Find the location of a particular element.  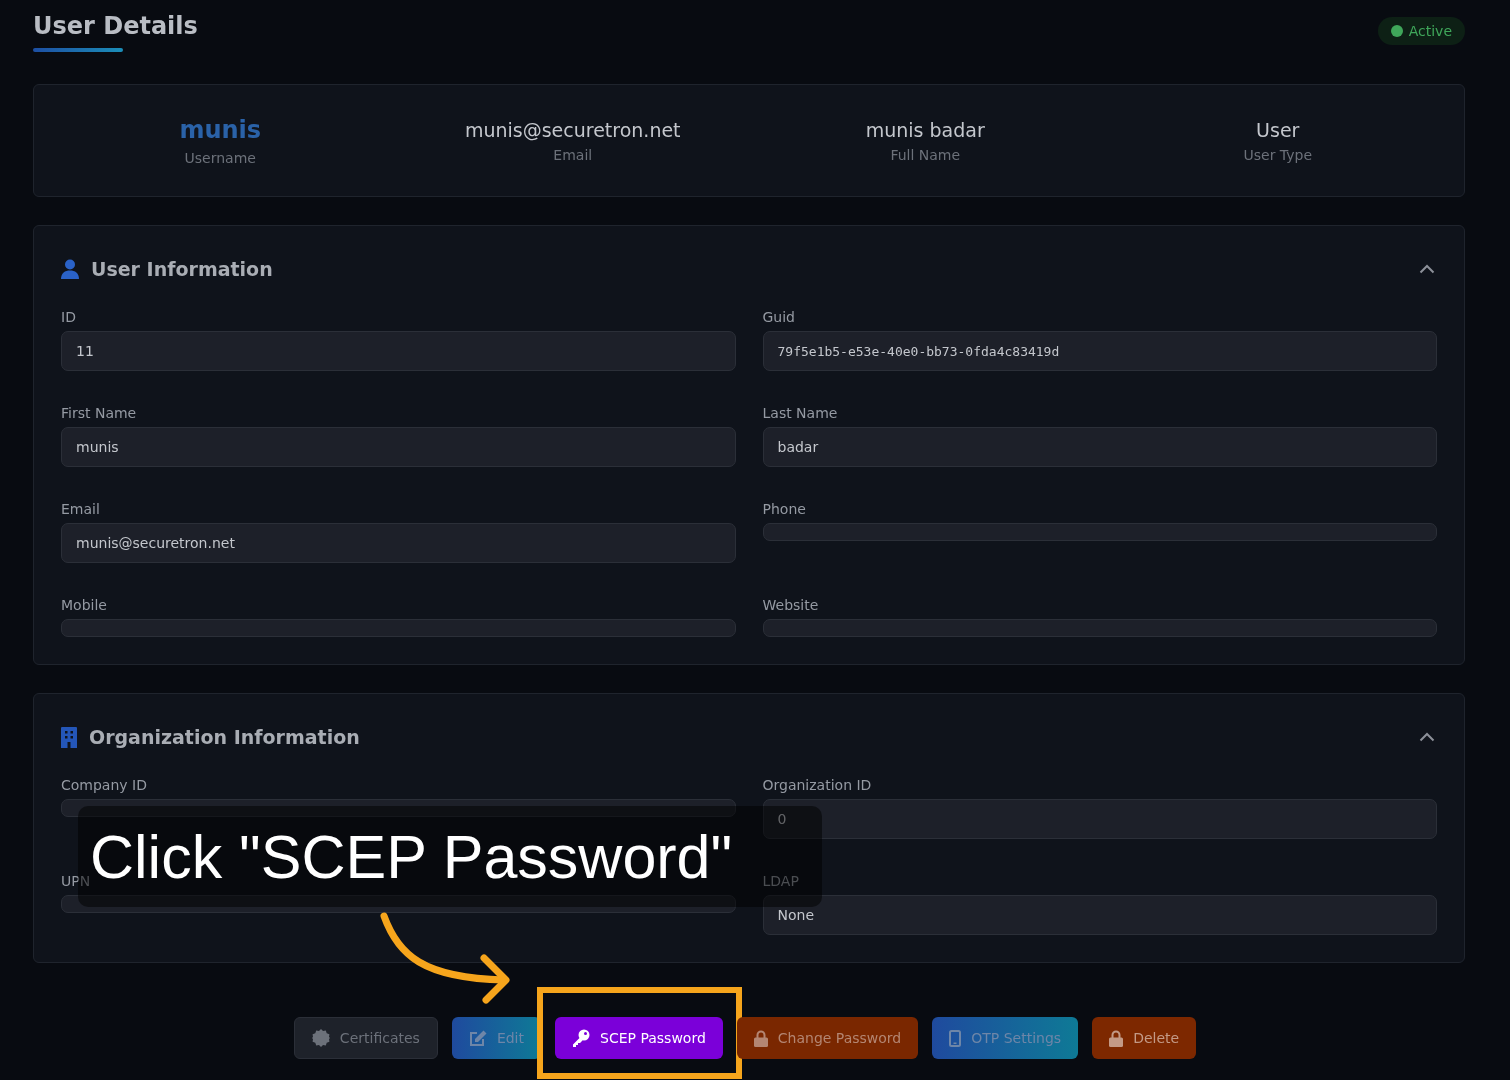

field-label: LDAP is located at coordinates (780, 882).